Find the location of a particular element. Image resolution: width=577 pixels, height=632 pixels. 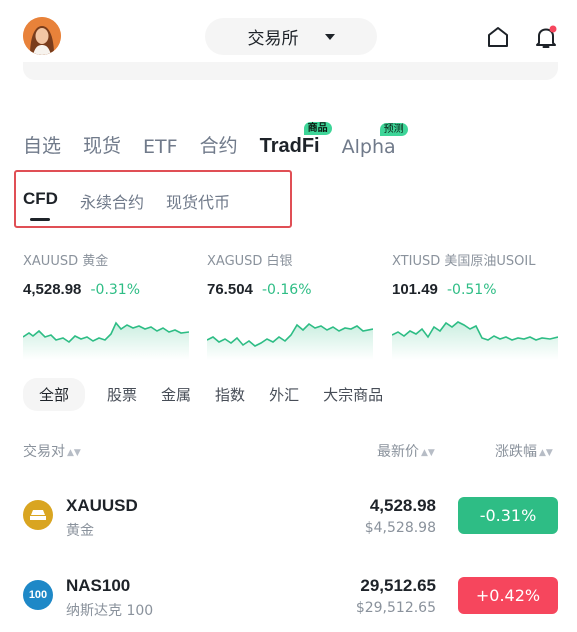

chip-stocks: 股票 is located at coordinates (122, 394).